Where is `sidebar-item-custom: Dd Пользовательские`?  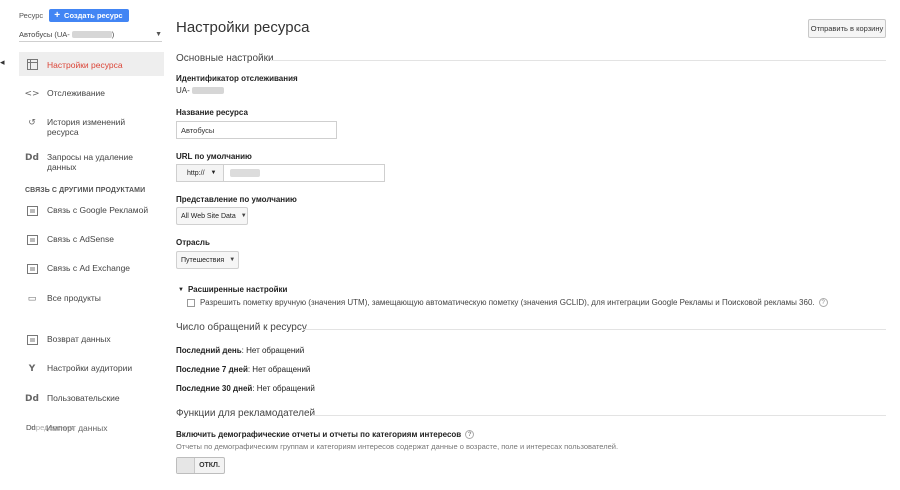 sidebar-item-custom: Dd Пользовательские is located at coordinates (91, 399).